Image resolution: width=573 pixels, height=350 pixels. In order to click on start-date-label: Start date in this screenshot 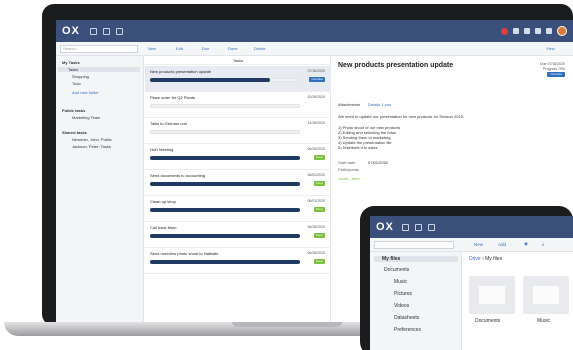, I will do `click(347, 162)`.